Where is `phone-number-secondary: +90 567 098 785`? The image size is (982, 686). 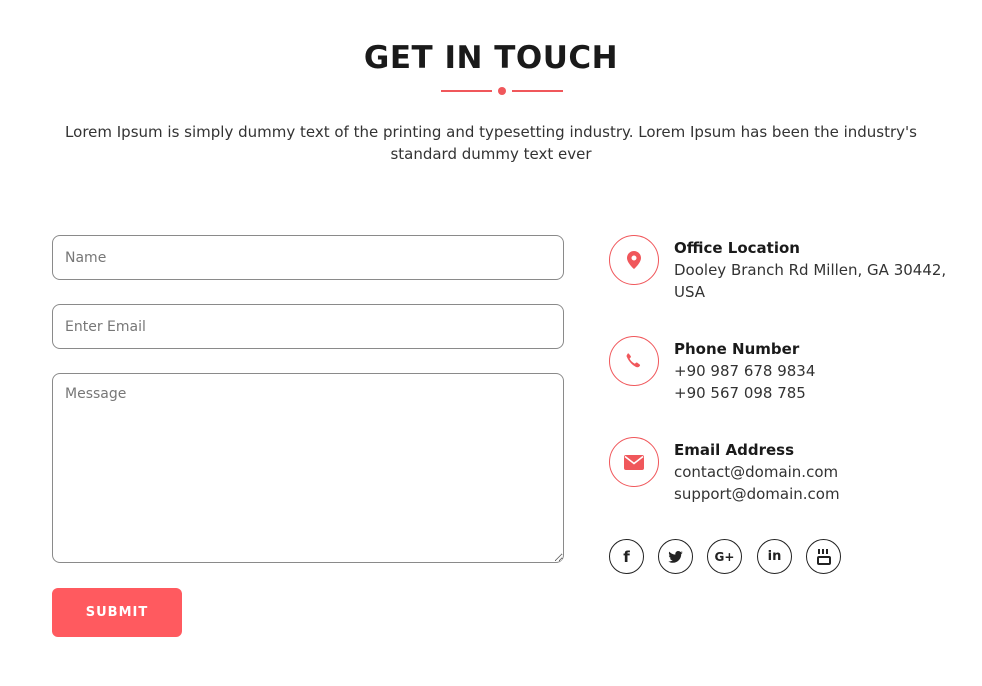 phone-number-secondary: +90 567 098 785 is located at coordinates (819, 393).